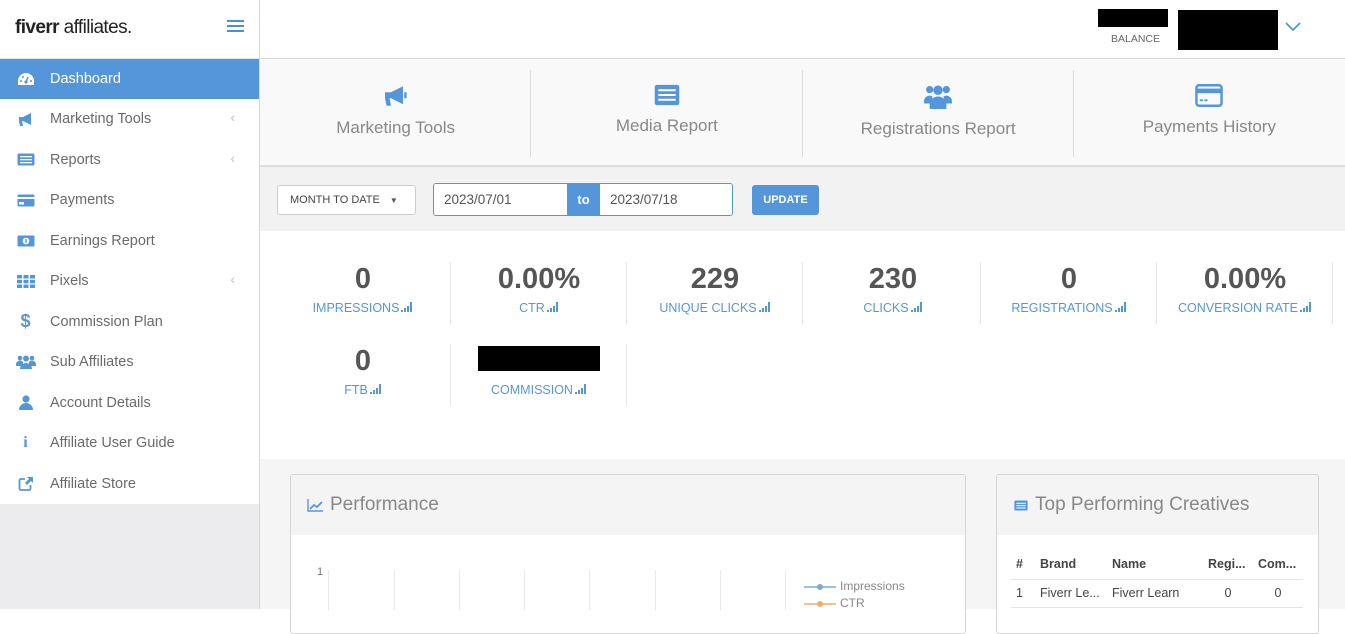 This screenshot has height=634, width=1345. Describe the element at coordinates (363, 293) in the screenshot. I see `stat-impressions: 0 IMPRESSIONS` at that location.